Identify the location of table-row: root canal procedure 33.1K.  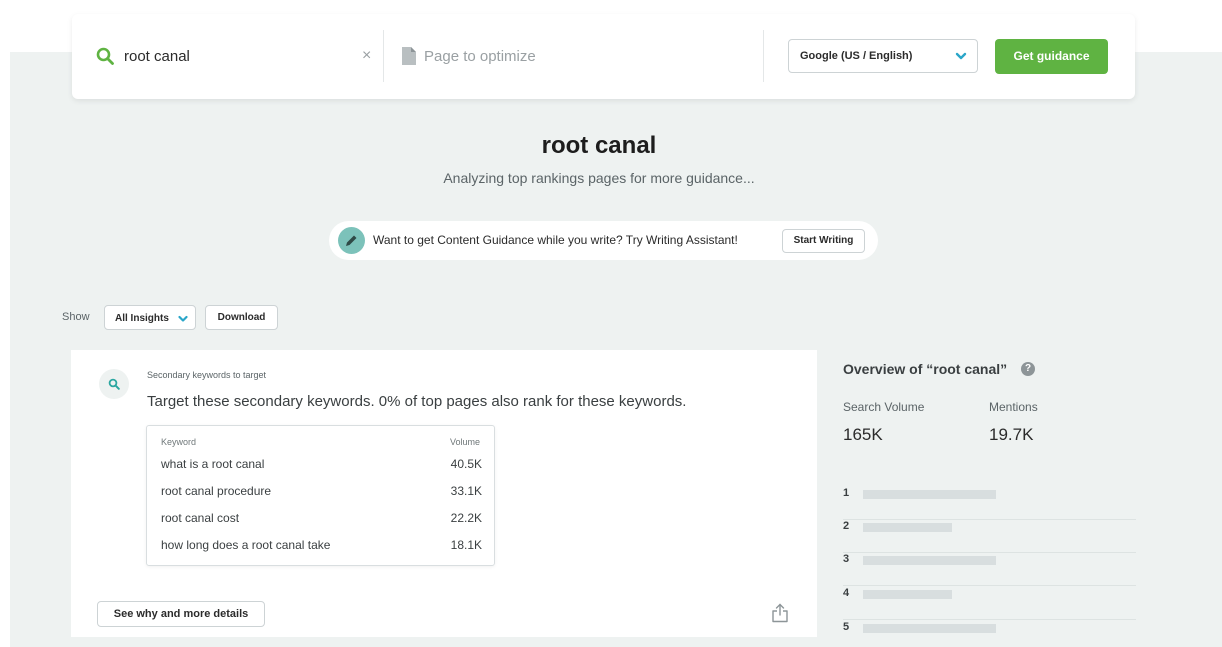
(321, 495).